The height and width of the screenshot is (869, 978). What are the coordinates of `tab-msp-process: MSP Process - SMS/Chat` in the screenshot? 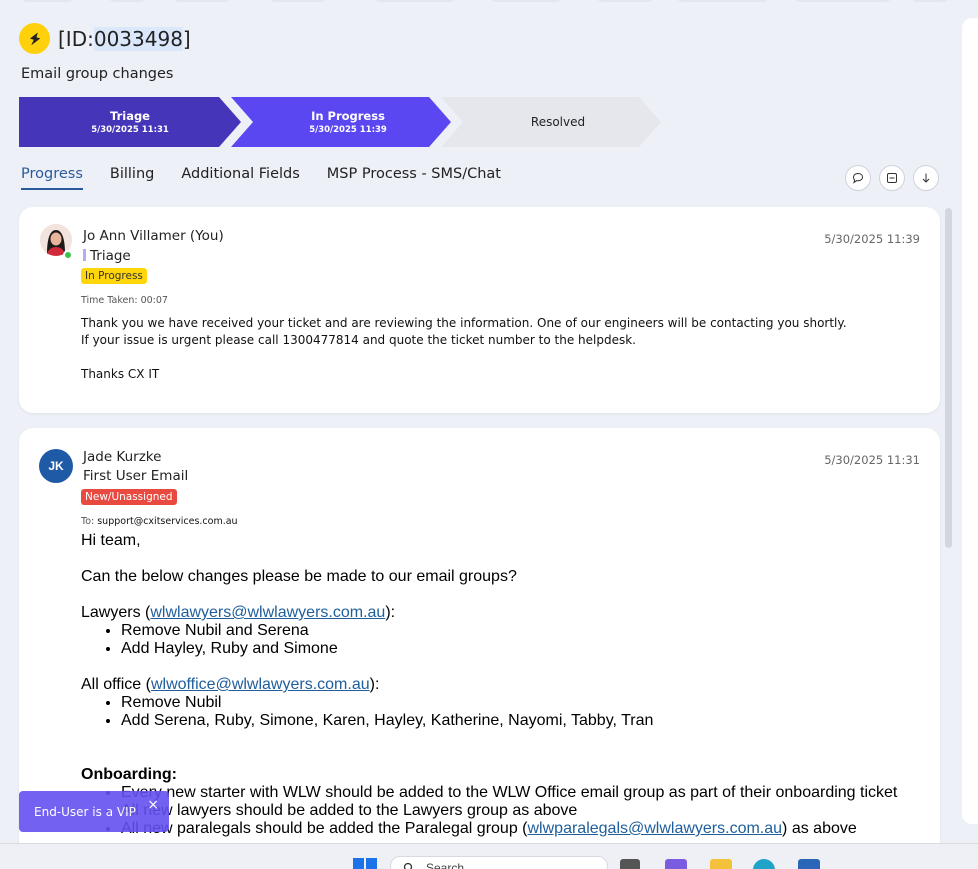 It's located at (414, 178).